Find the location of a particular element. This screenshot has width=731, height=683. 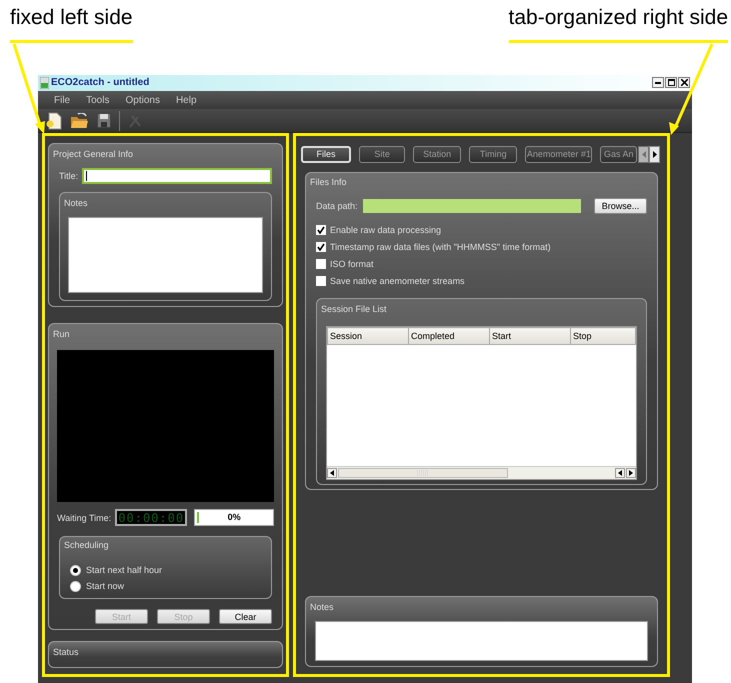

folder-icon is located at coordinates (79, 120).